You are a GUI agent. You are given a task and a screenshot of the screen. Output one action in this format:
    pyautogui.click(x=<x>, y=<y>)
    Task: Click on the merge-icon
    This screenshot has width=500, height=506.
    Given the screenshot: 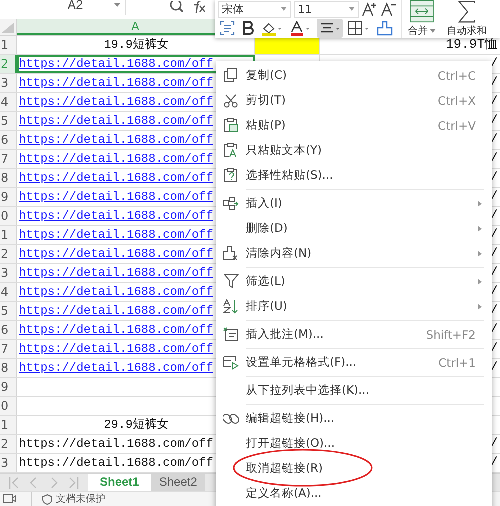 What is the action you would take?
    pyautogui.click(x=422, y=11)
    